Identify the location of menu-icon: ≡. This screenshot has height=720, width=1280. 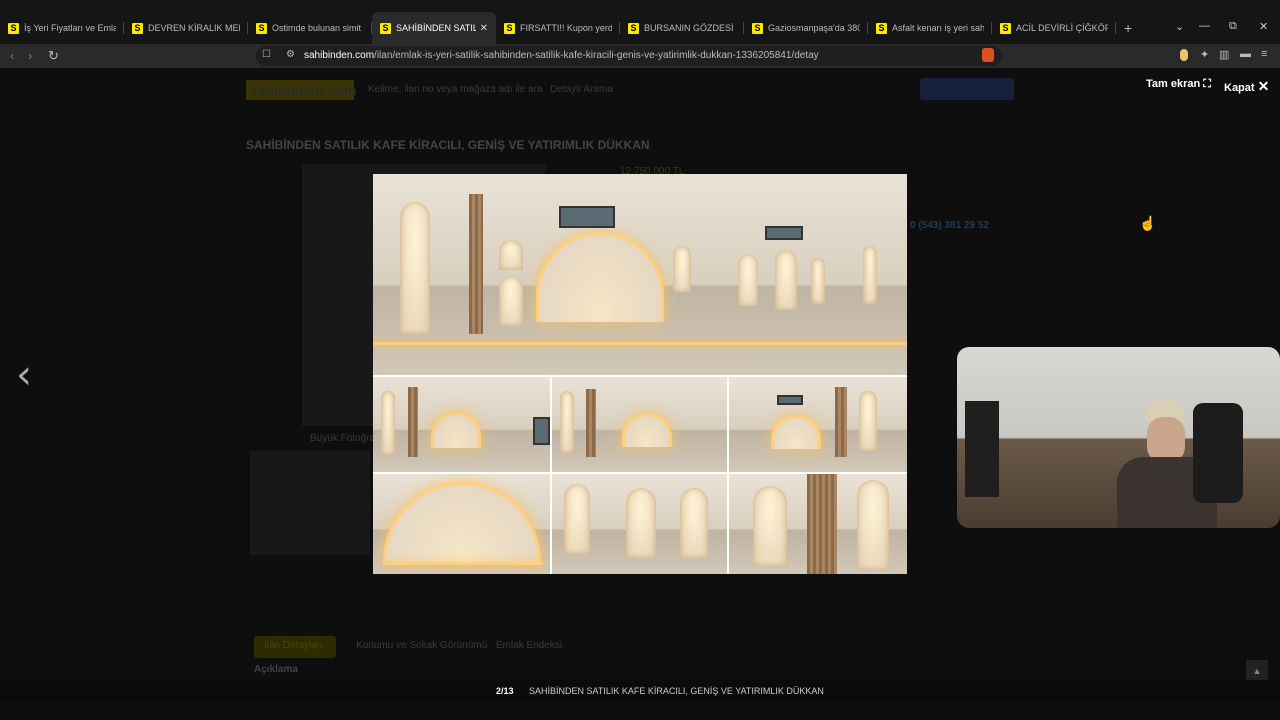
(1264, 54).